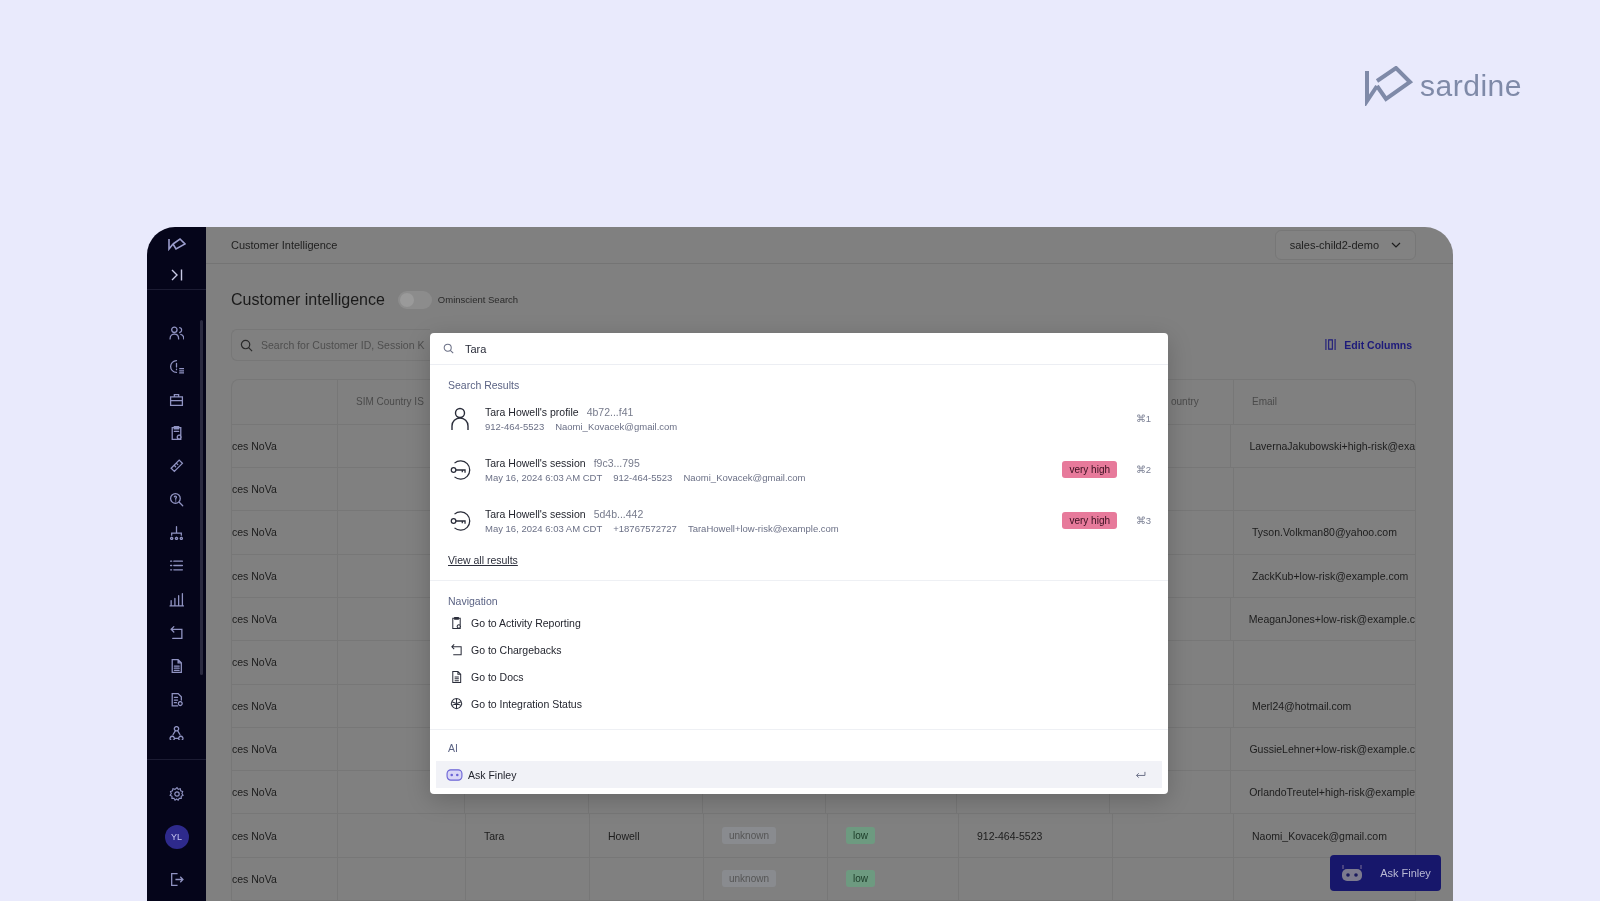 This screenshot has height=901, width=1600. I want to click on result-id: 4b72...f41, so click(610, 411).